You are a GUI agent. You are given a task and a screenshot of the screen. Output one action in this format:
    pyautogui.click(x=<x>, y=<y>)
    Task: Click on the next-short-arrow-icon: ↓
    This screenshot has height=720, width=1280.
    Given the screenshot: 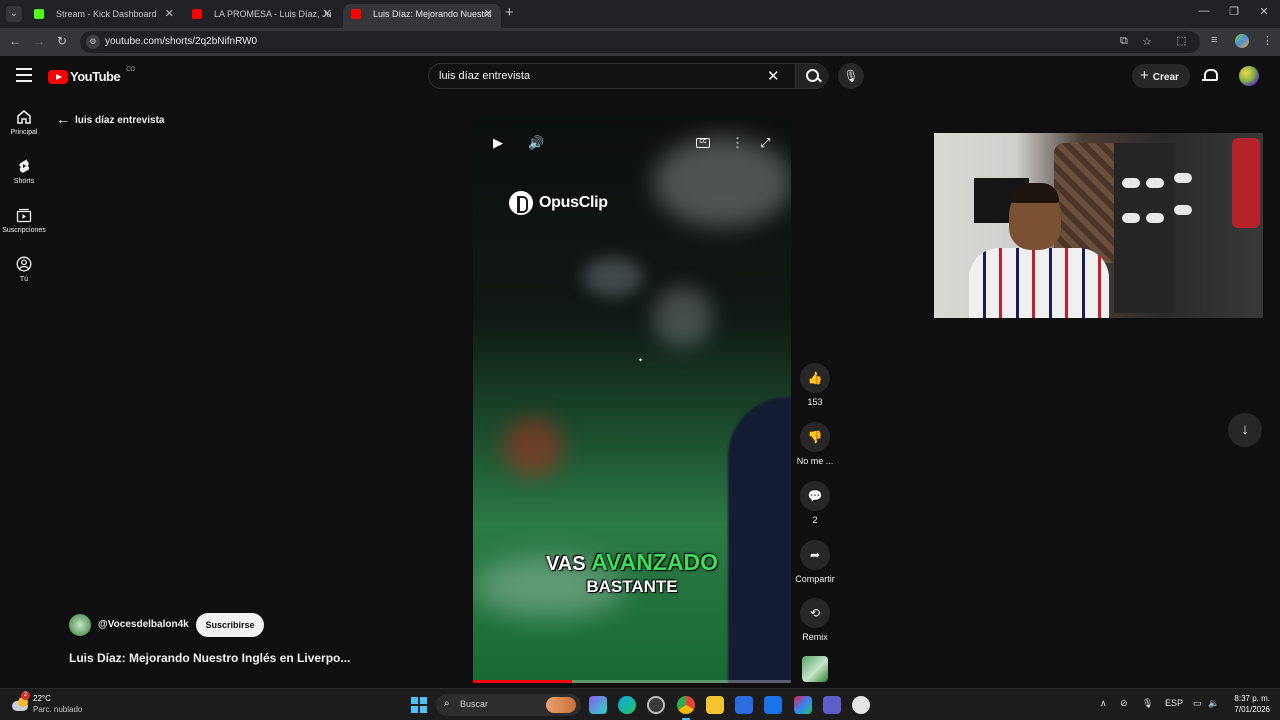 What is the action you would take?
    pyautogui.click(x=1245, y=430)
    